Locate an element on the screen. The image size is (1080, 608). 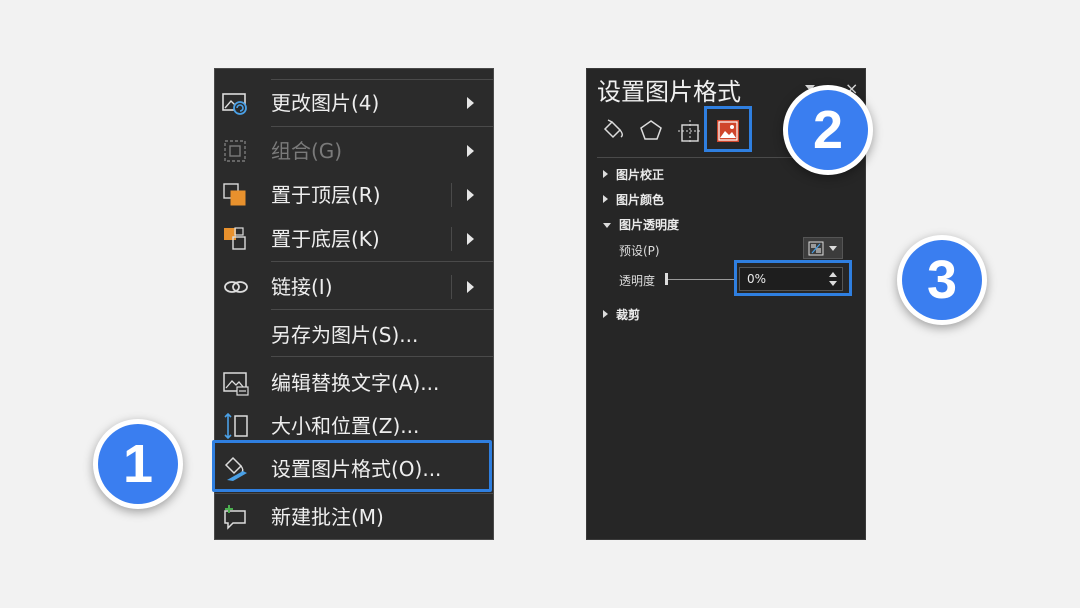
size-position-icon is located at coordinates (236, 426).